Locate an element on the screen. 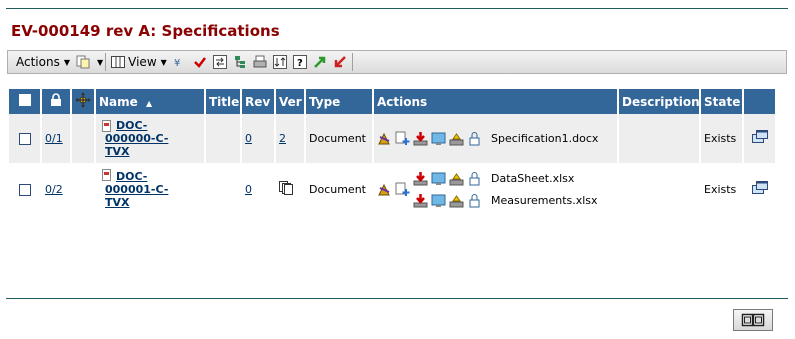 This screenshot has width=795, height=339. structure-header is located at coordinates (83, 101).